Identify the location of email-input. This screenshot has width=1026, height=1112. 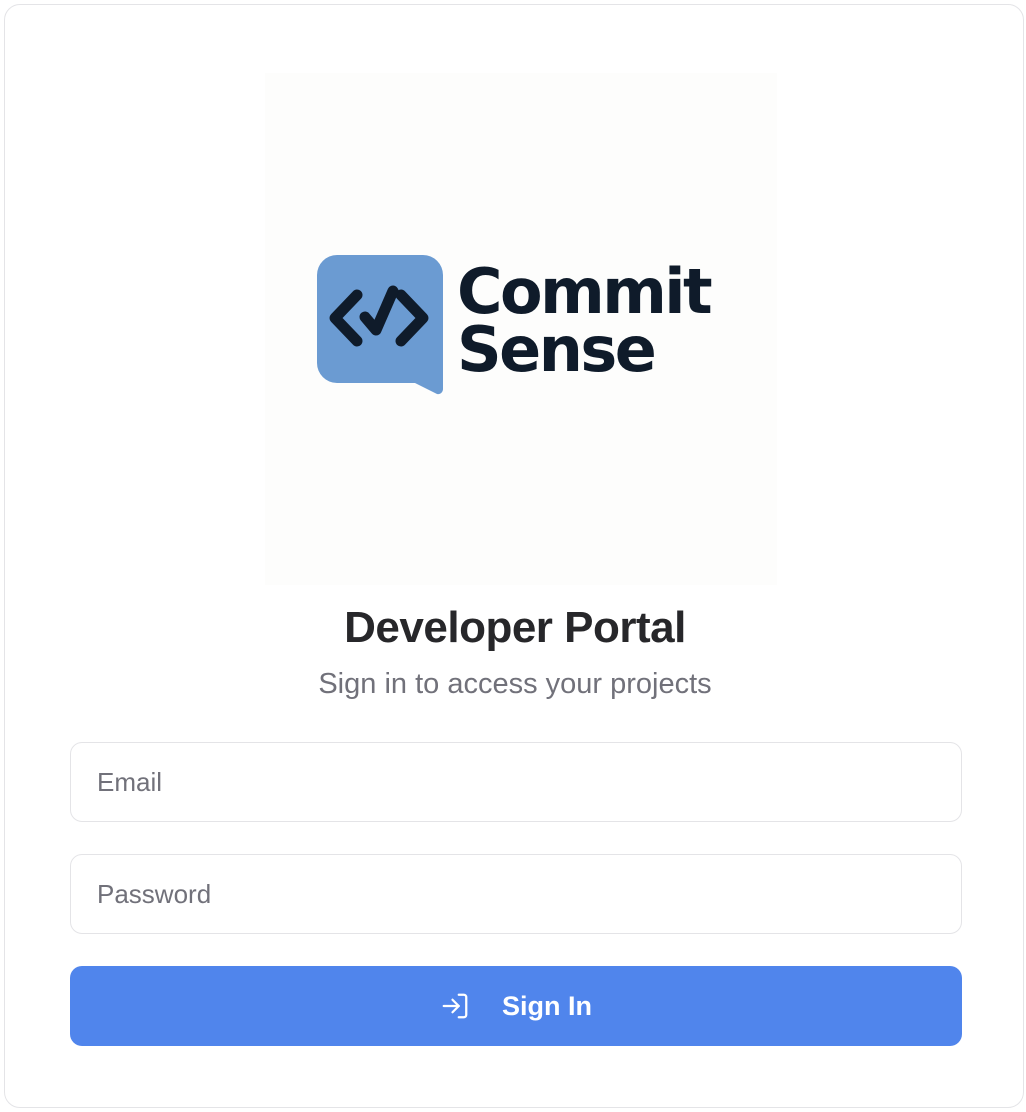
(516, 782).